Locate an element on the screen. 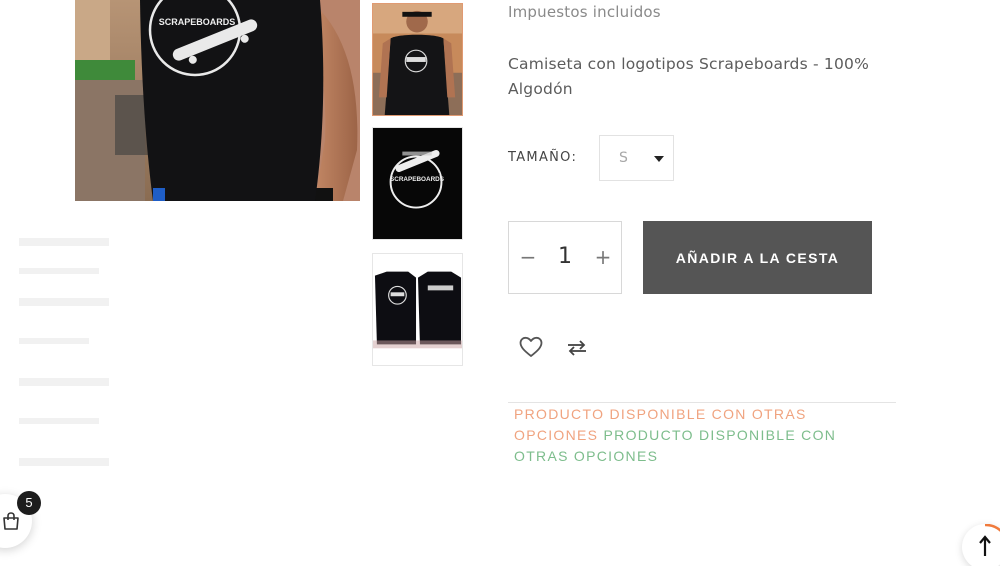 This screenshot has width=1000, height=566. quantity-stepper: − 1 + is located at coordinates (565, 257).